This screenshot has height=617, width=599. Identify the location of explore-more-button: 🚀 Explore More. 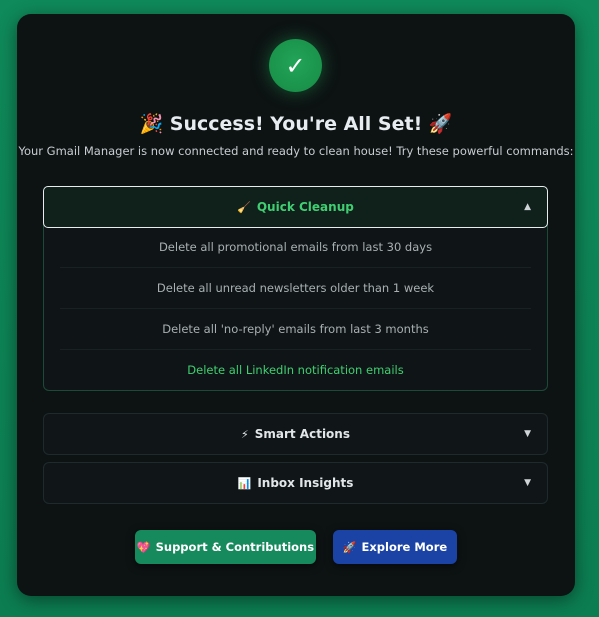
(395, 547).